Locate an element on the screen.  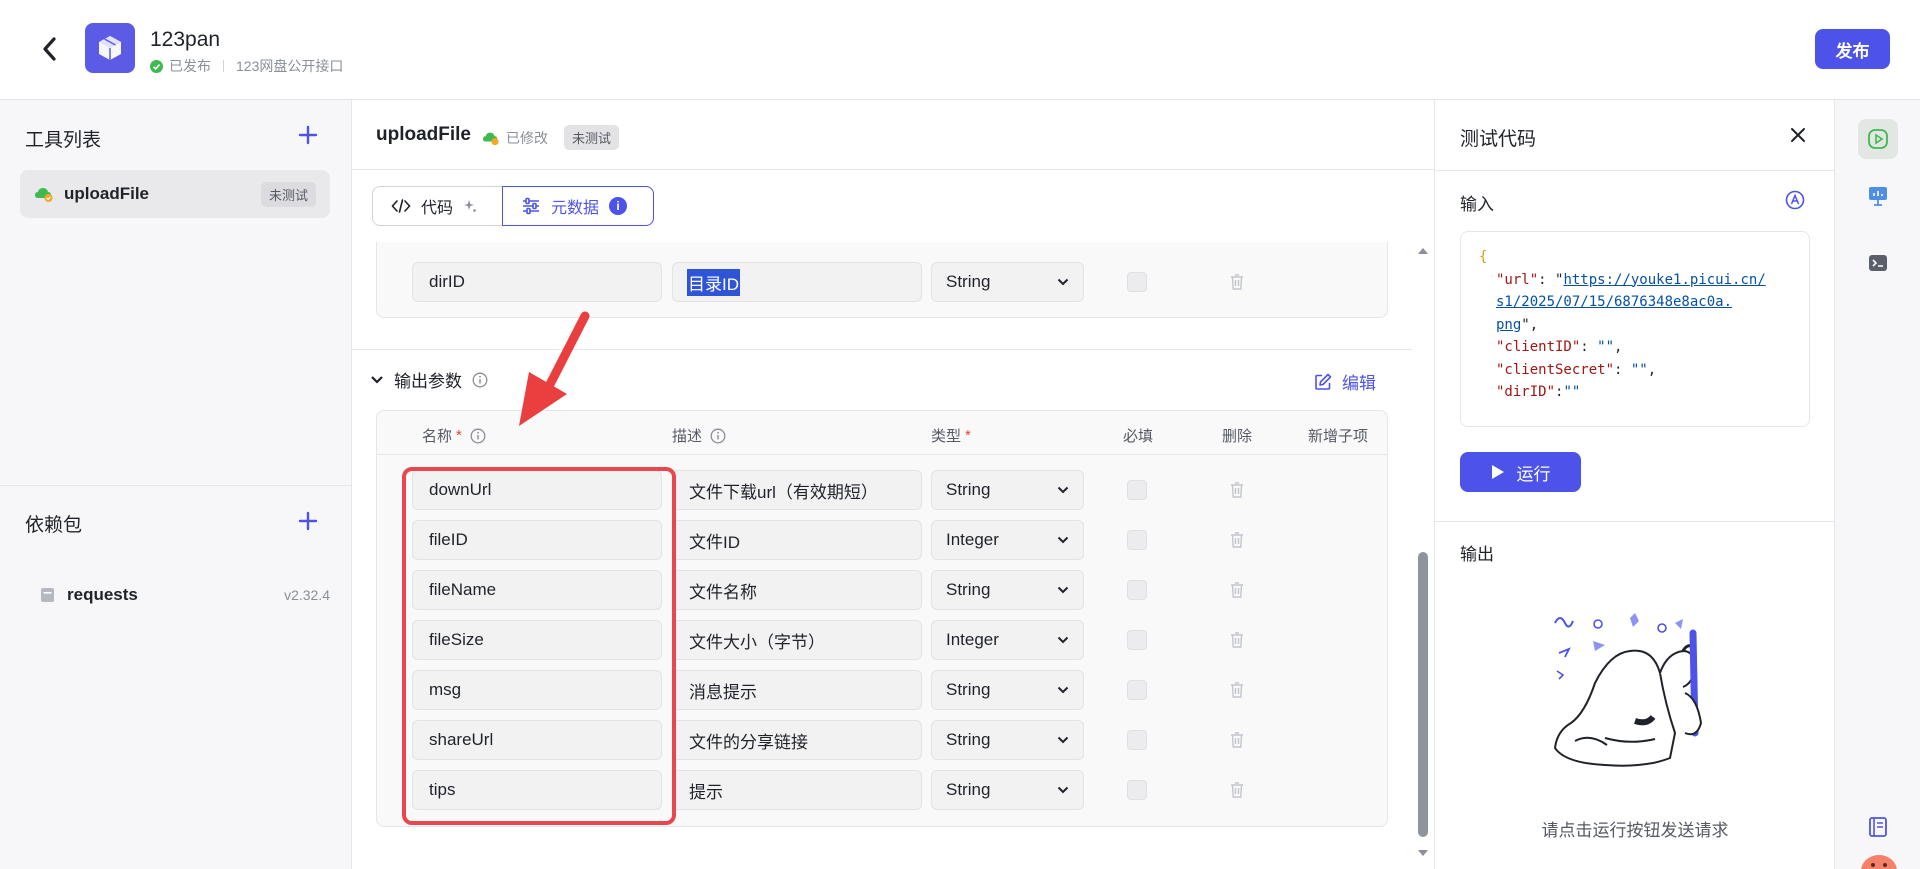
panel-divider is located at coordinates (1635, 170).